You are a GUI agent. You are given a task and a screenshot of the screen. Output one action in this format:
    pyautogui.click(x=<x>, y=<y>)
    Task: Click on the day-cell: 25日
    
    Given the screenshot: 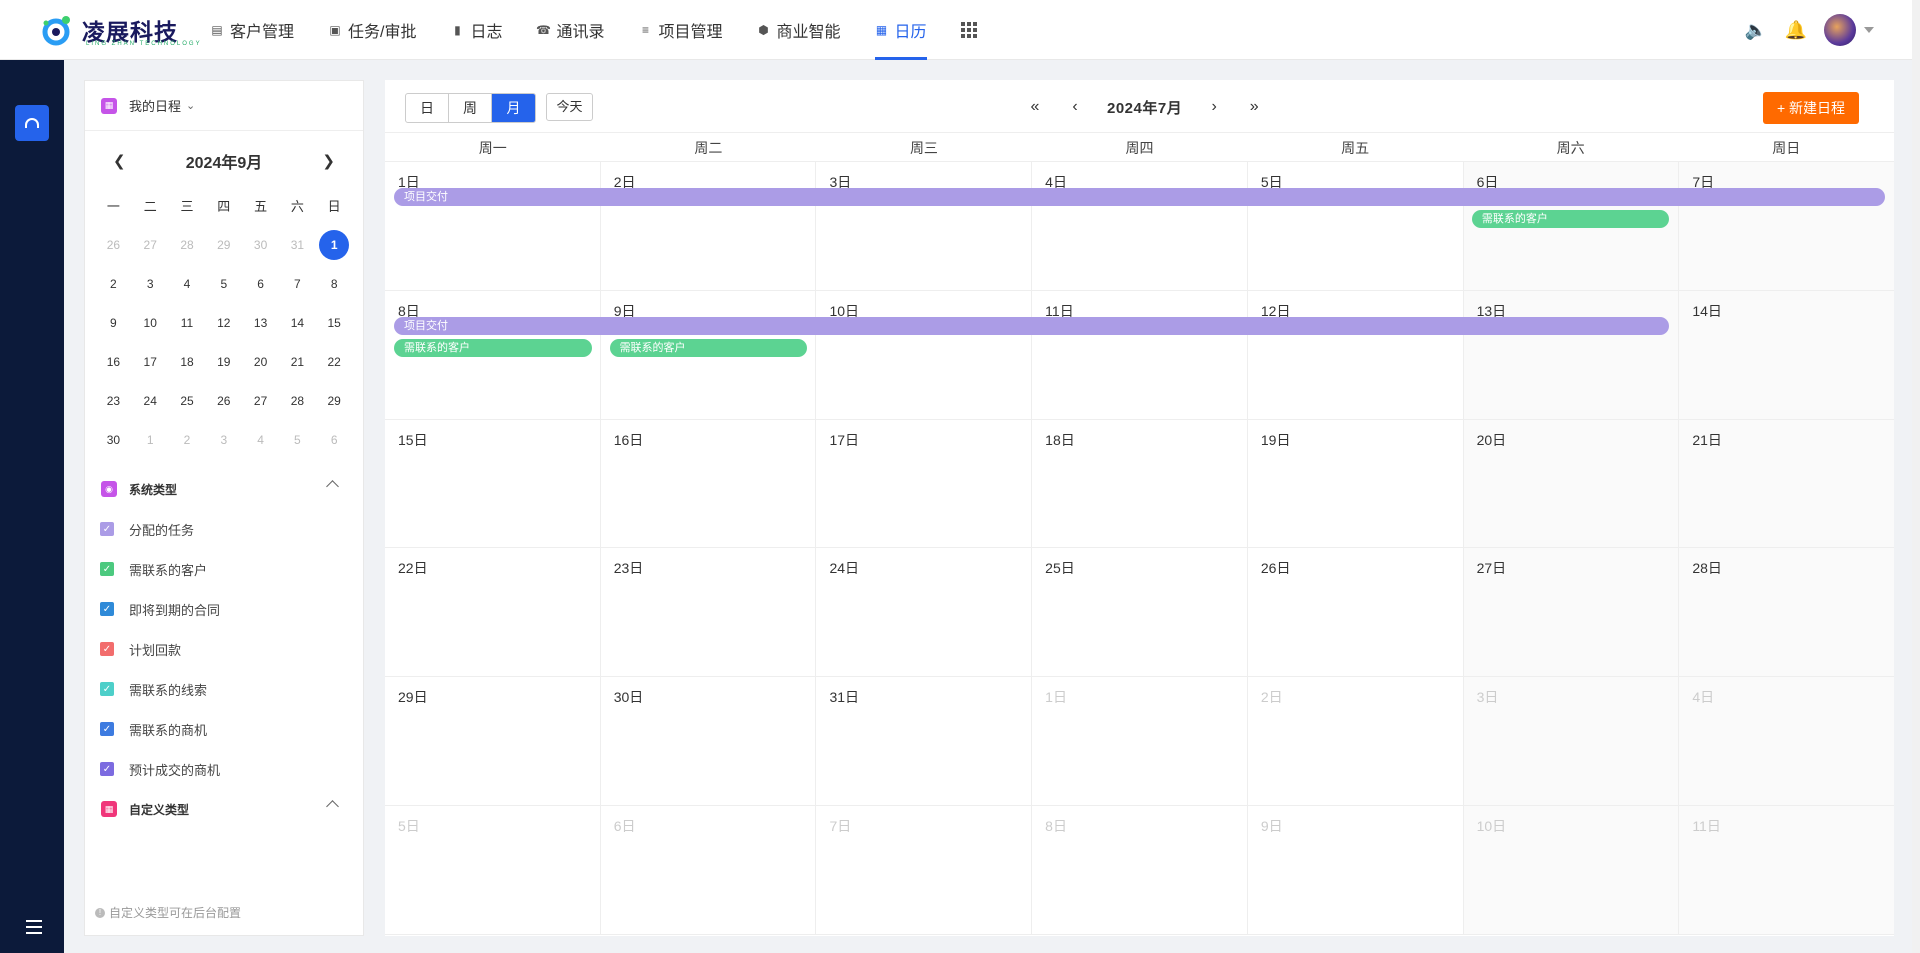 What is the action you would take?
    pyautogui.click(x=1140, y=612)
    